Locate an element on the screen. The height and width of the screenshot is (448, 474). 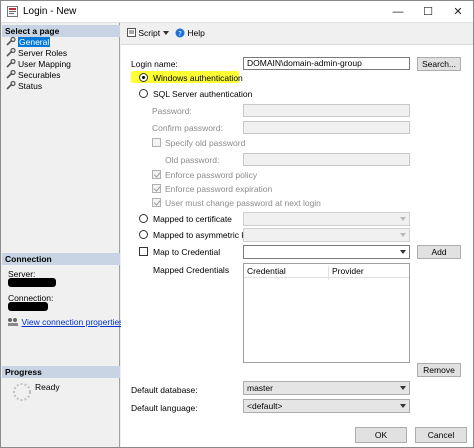
specify-old-password-label: Specify old password is located at coordinates (205, 143).